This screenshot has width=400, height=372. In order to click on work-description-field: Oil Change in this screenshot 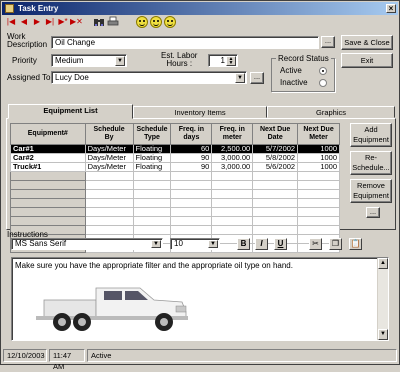, I will do `click(185, 42)`.